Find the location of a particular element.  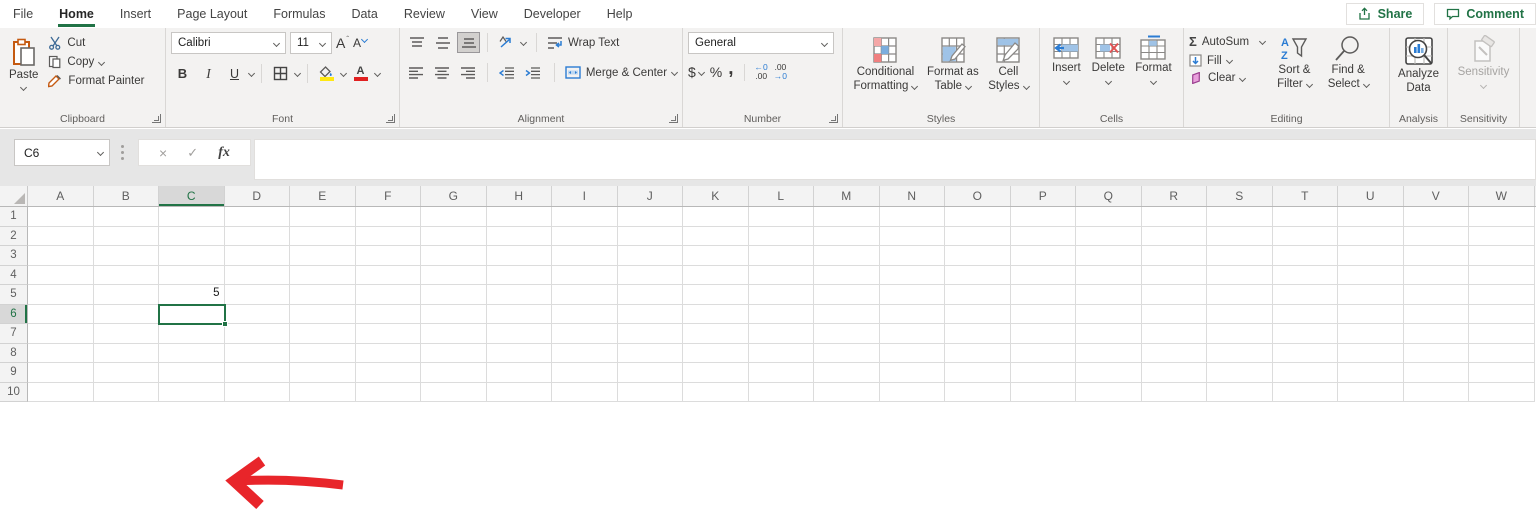

tab-view: View is located at coordinates (484, 14).